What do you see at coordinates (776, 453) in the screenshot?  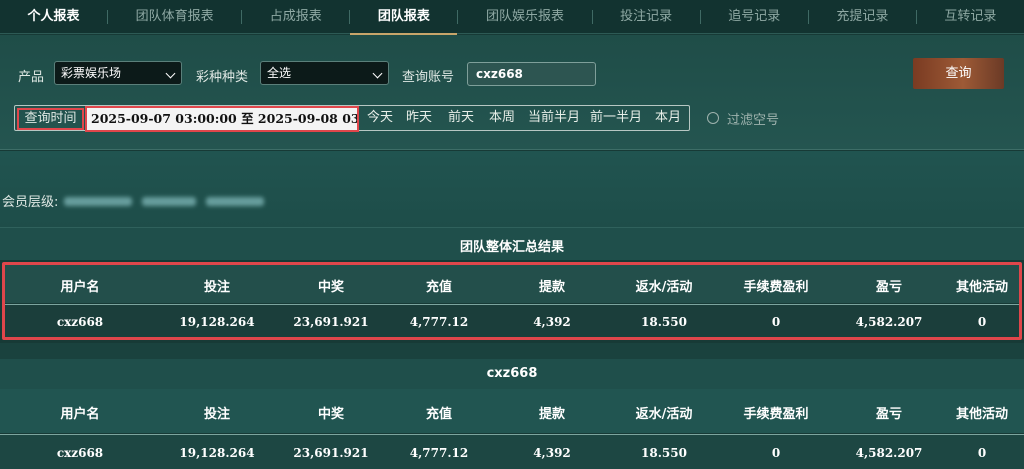 I see `cell-fee-profit: 0` at bounding box center [776, 453].